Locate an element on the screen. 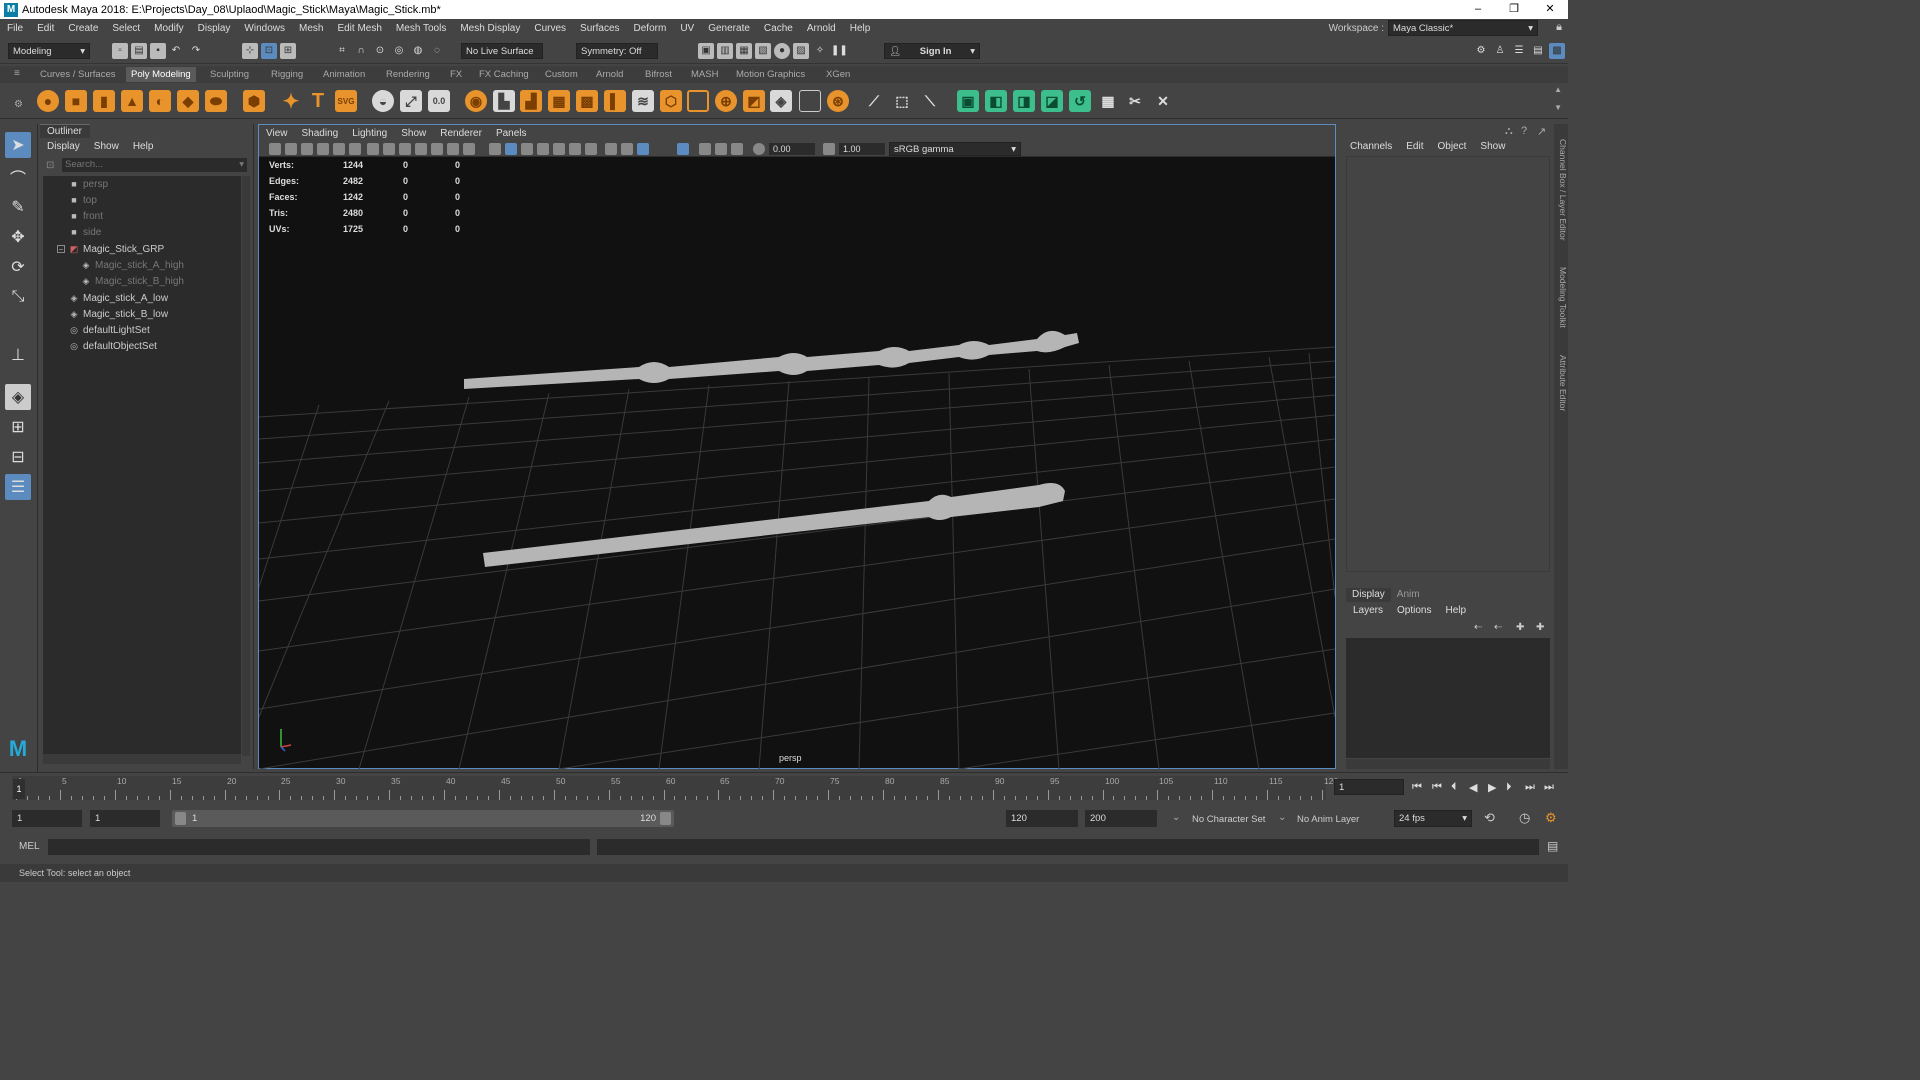  collapse-icon: ◈ is located at coordinates (781, 101).